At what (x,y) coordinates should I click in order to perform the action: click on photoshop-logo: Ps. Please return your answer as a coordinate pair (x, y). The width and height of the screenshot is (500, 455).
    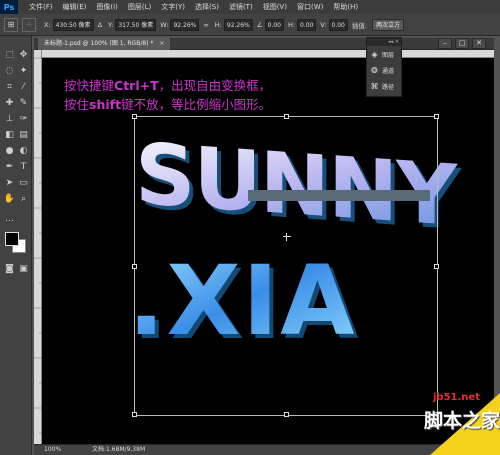
    Looking at the image, I should click on (9, 7).